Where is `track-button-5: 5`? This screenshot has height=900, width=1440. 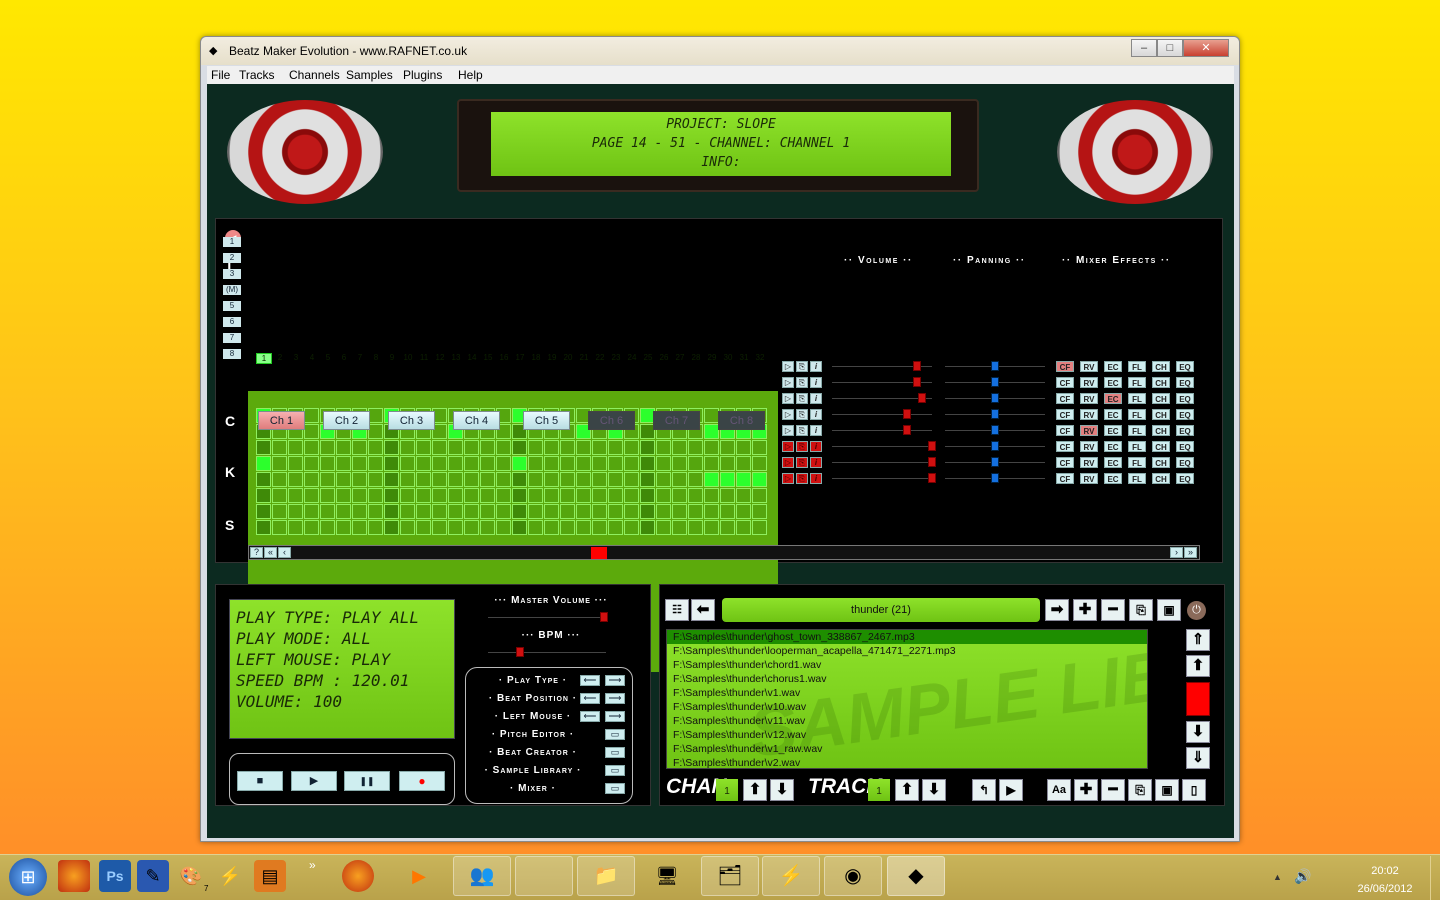 track-button-5: 5 is located at coordinates (232, 306).